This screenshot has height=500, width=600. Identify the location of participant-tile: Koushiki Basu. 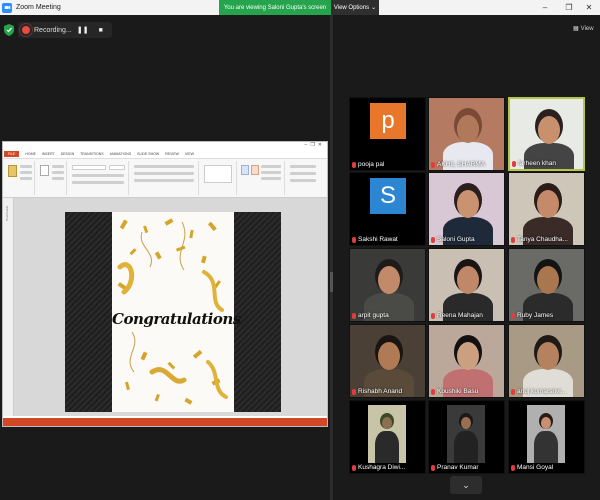
(466, 361).